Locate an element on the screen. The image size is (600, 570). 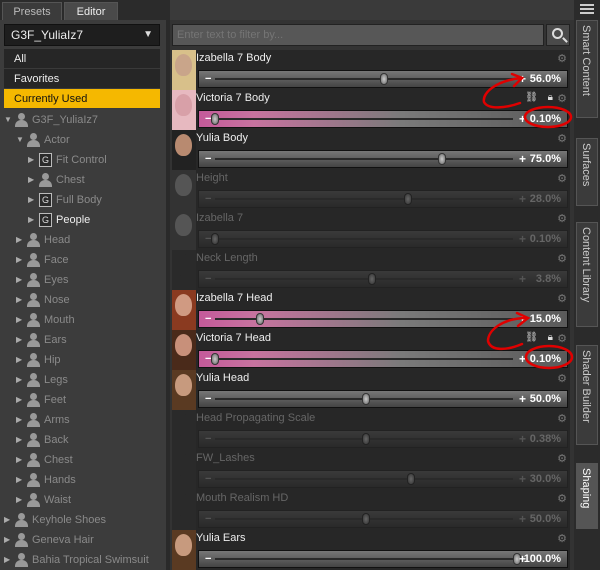
property-value: 0.38% is located at coordinates (545, 439).